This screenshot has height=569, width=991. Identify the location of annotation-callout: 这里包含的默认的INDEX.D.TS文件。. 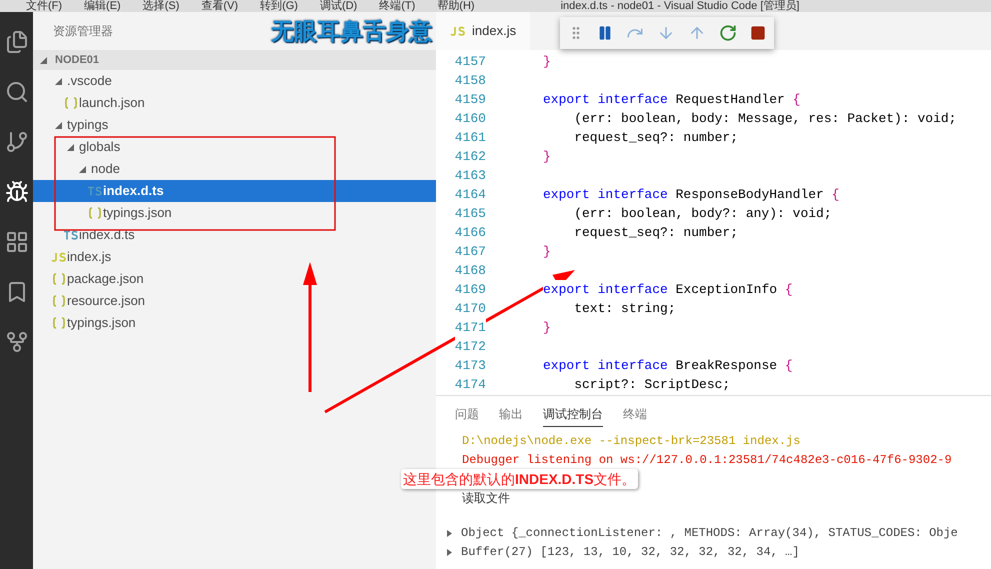
(519, 479).